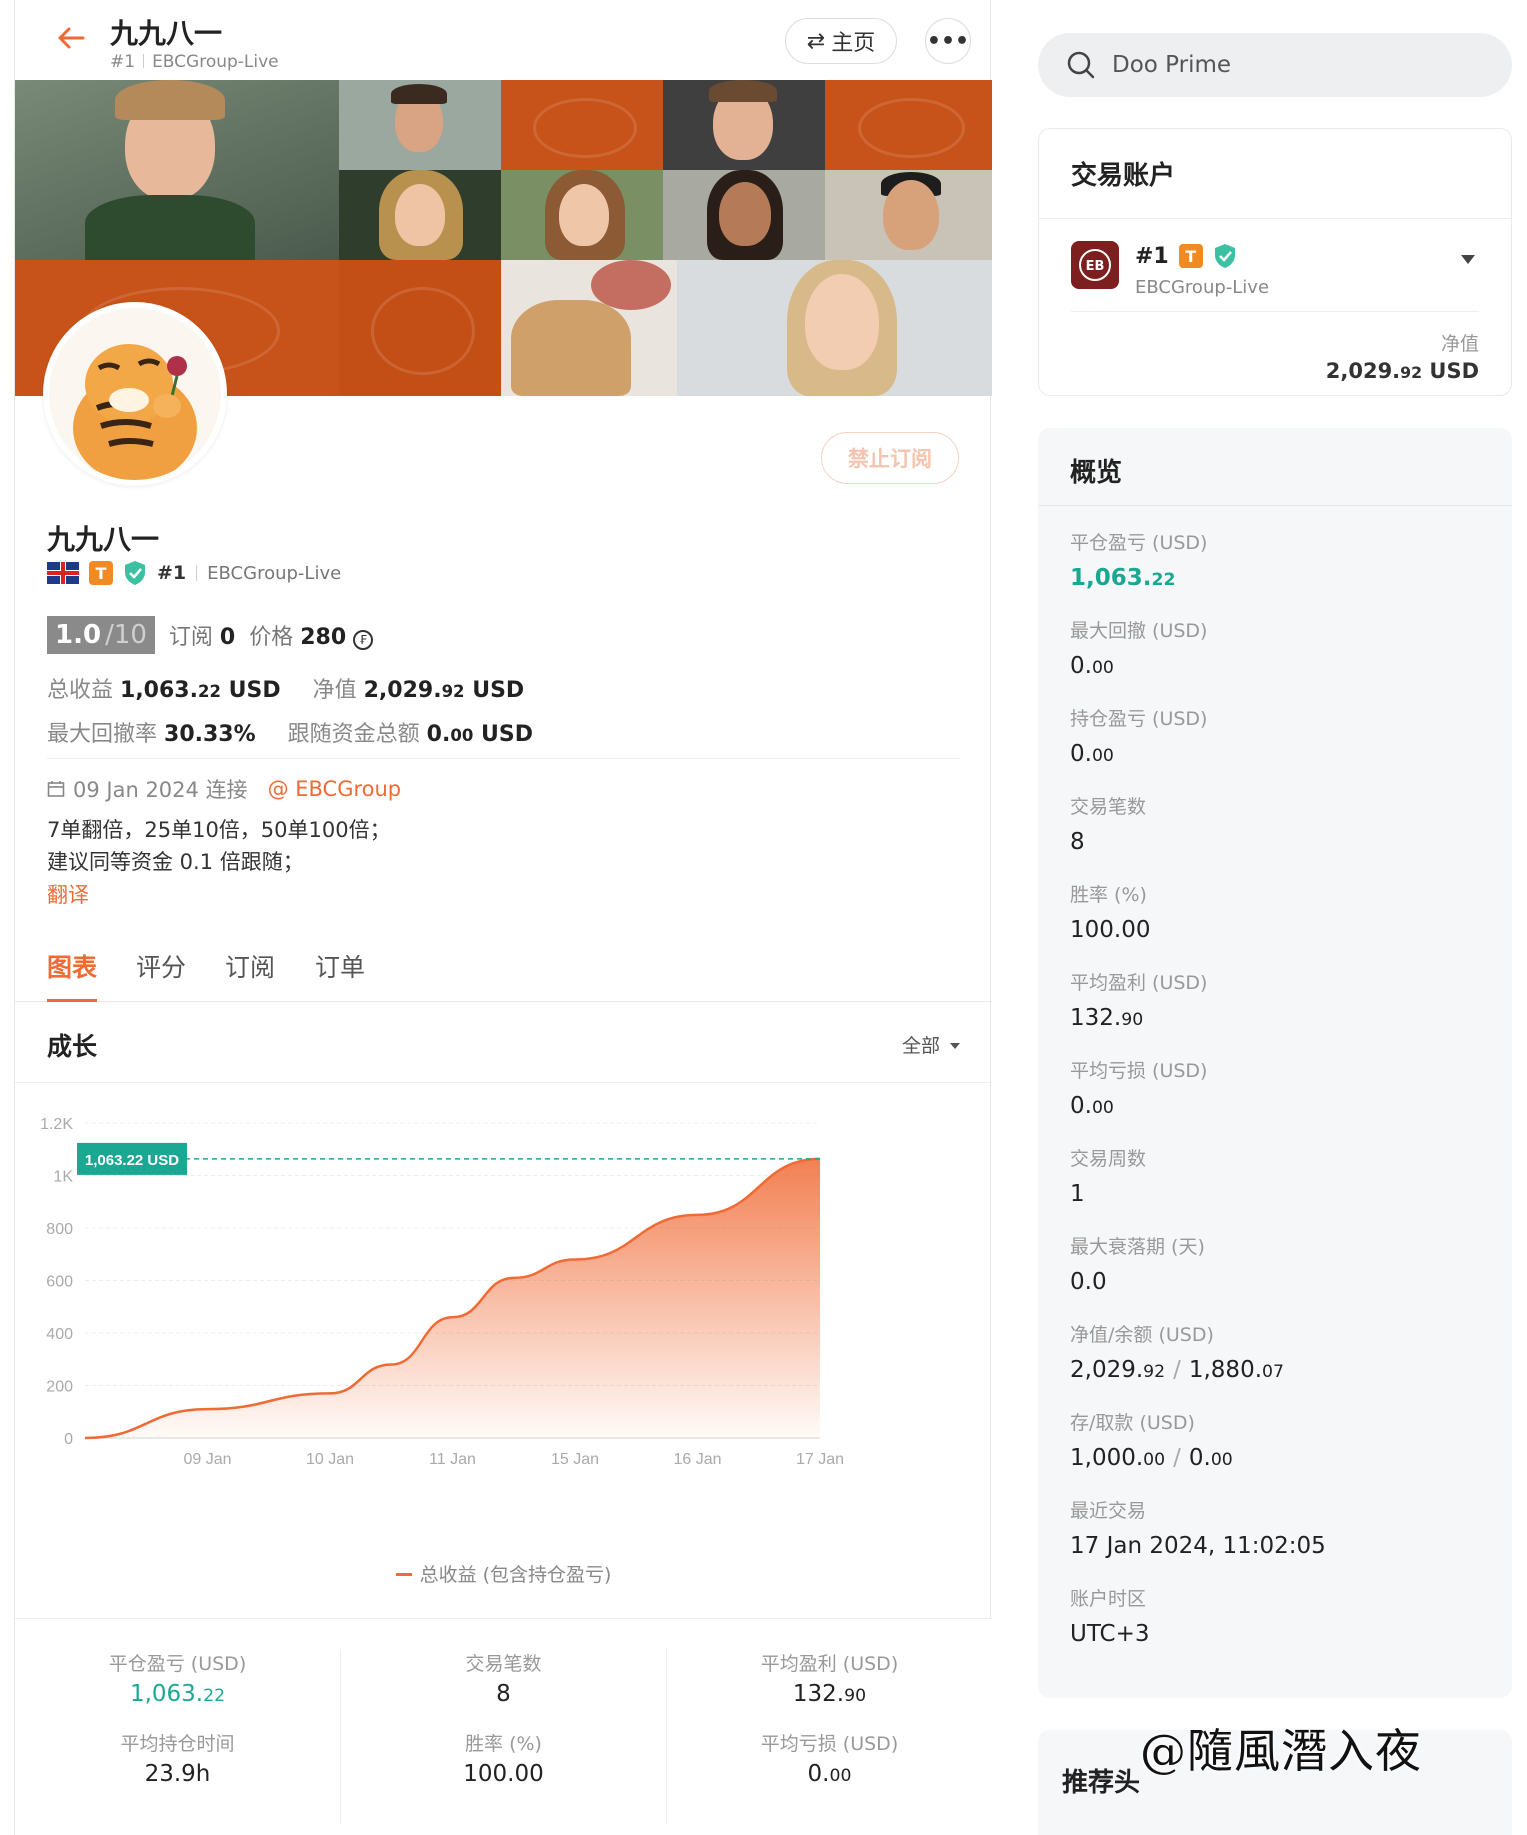 Image resolution: width=1527 pixels, height=1835 pixels. I want to click on home-button: ⇄ 主页, so click(841, 41).